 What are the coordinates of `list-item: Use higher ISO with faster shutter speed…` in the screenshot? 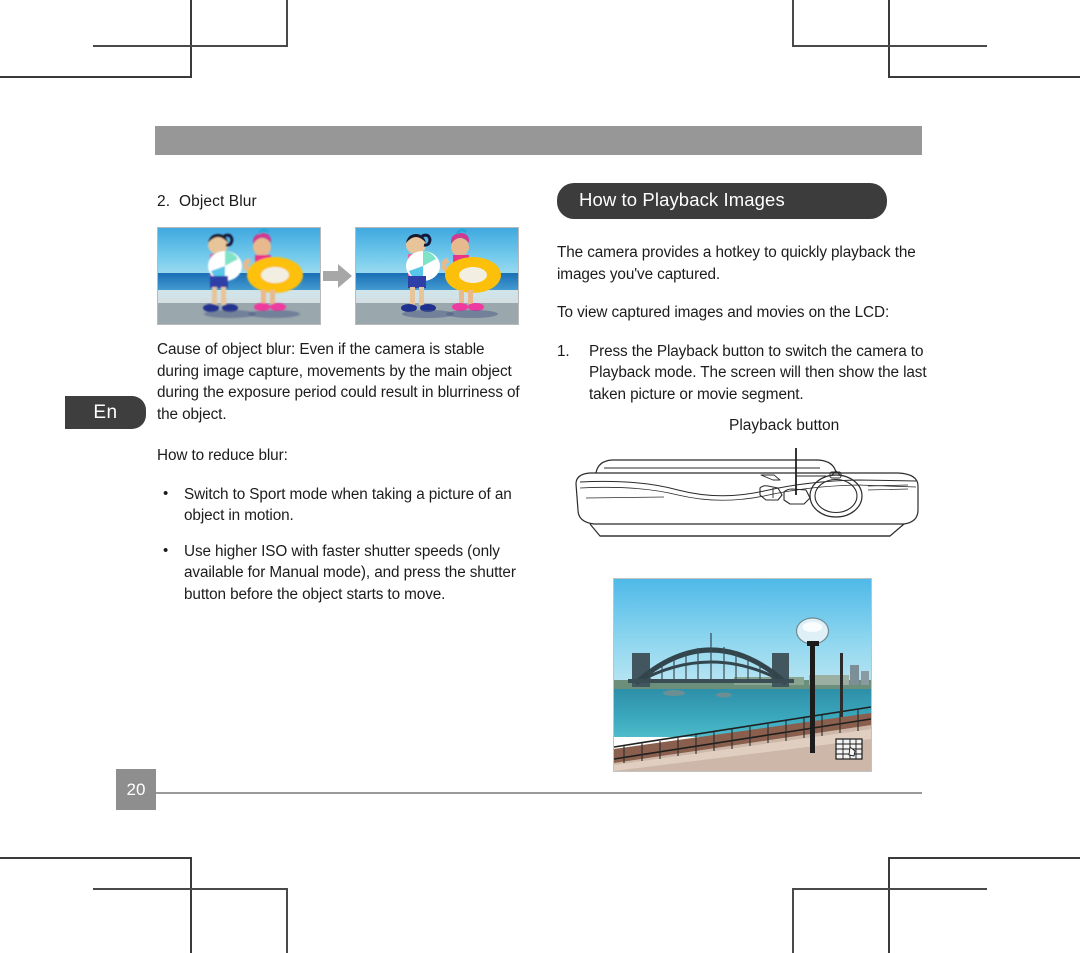 It's located at (339, 573).